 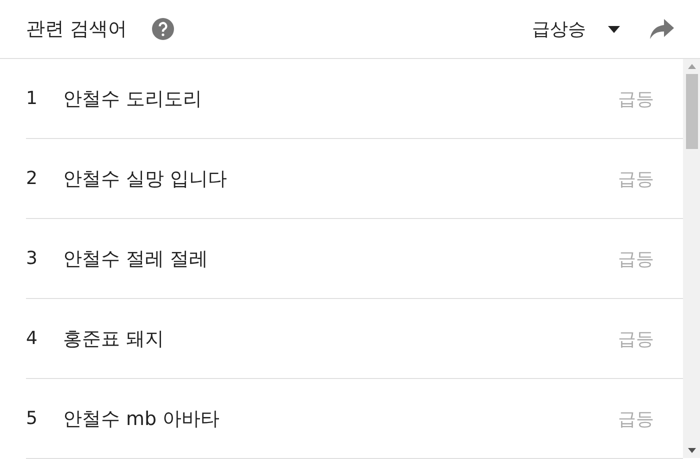 What do you see at coordinates (32, 178) in the screenshot?
I see `rank-number: 2` at bounding box center [32, 178].